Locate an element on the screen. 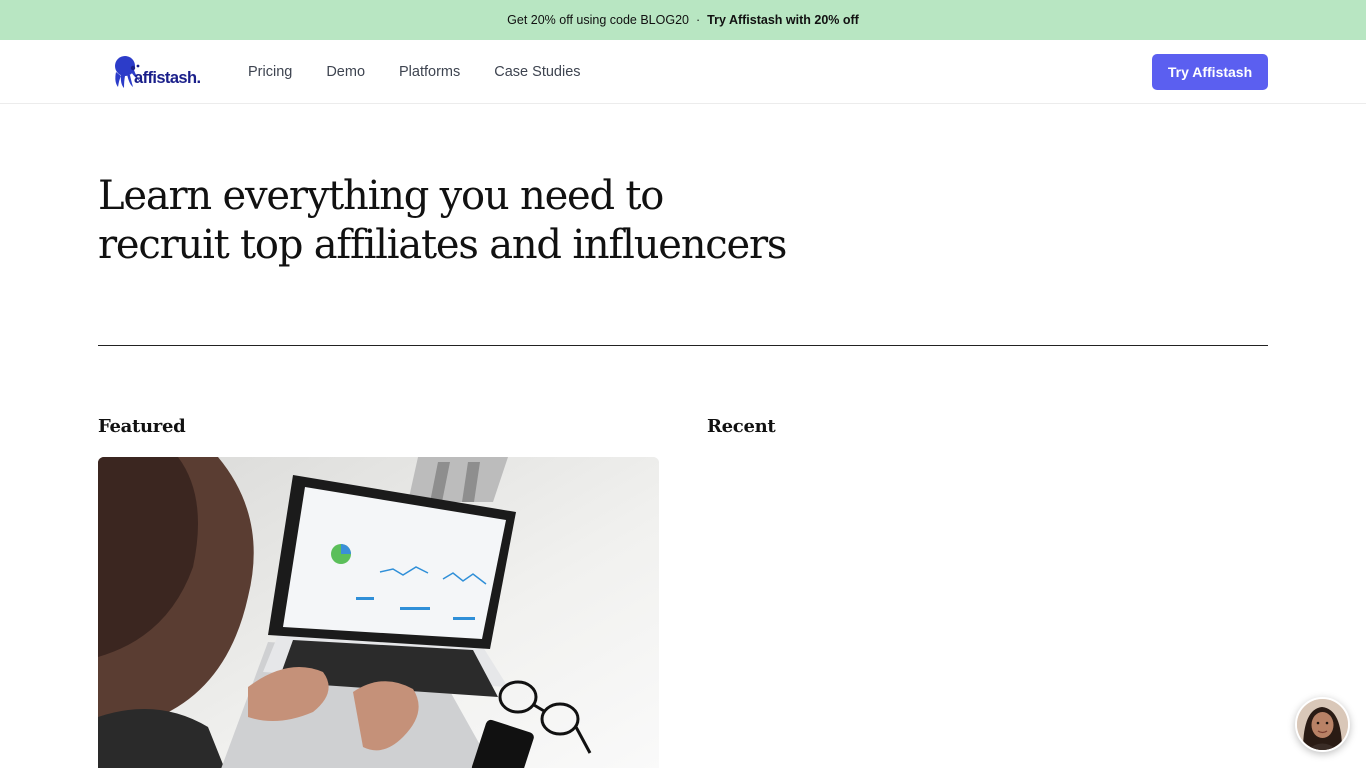 This screenshot has width=1366, height=768. page-title-line-1: Learn everything you need to is located at coordinates (381, 196).